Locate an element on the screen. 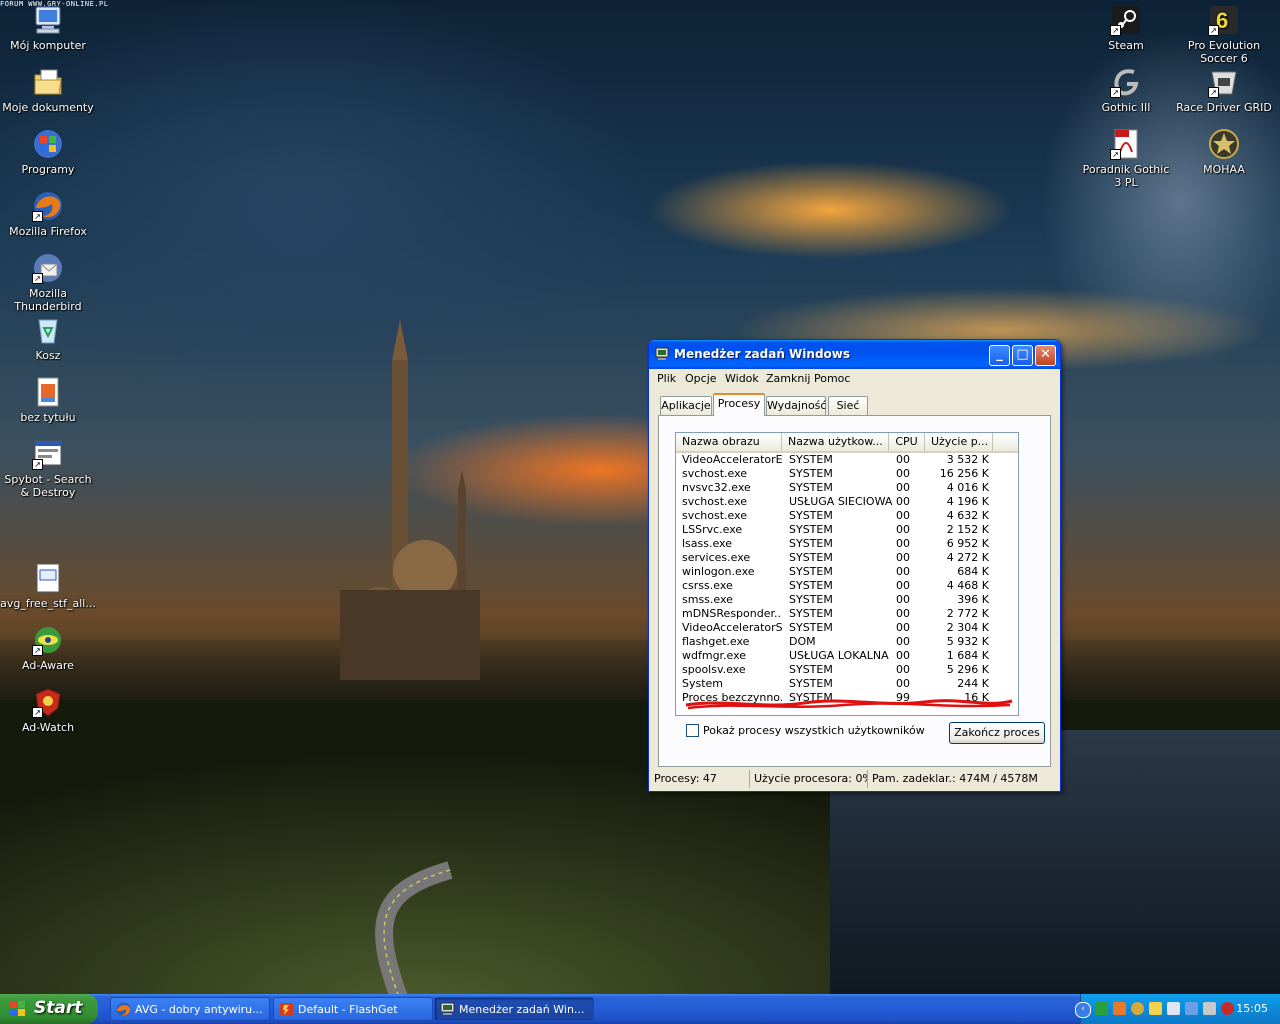  desktop-icon-gothic: ↗ Gothic III is located at coordinates (1126, 90).